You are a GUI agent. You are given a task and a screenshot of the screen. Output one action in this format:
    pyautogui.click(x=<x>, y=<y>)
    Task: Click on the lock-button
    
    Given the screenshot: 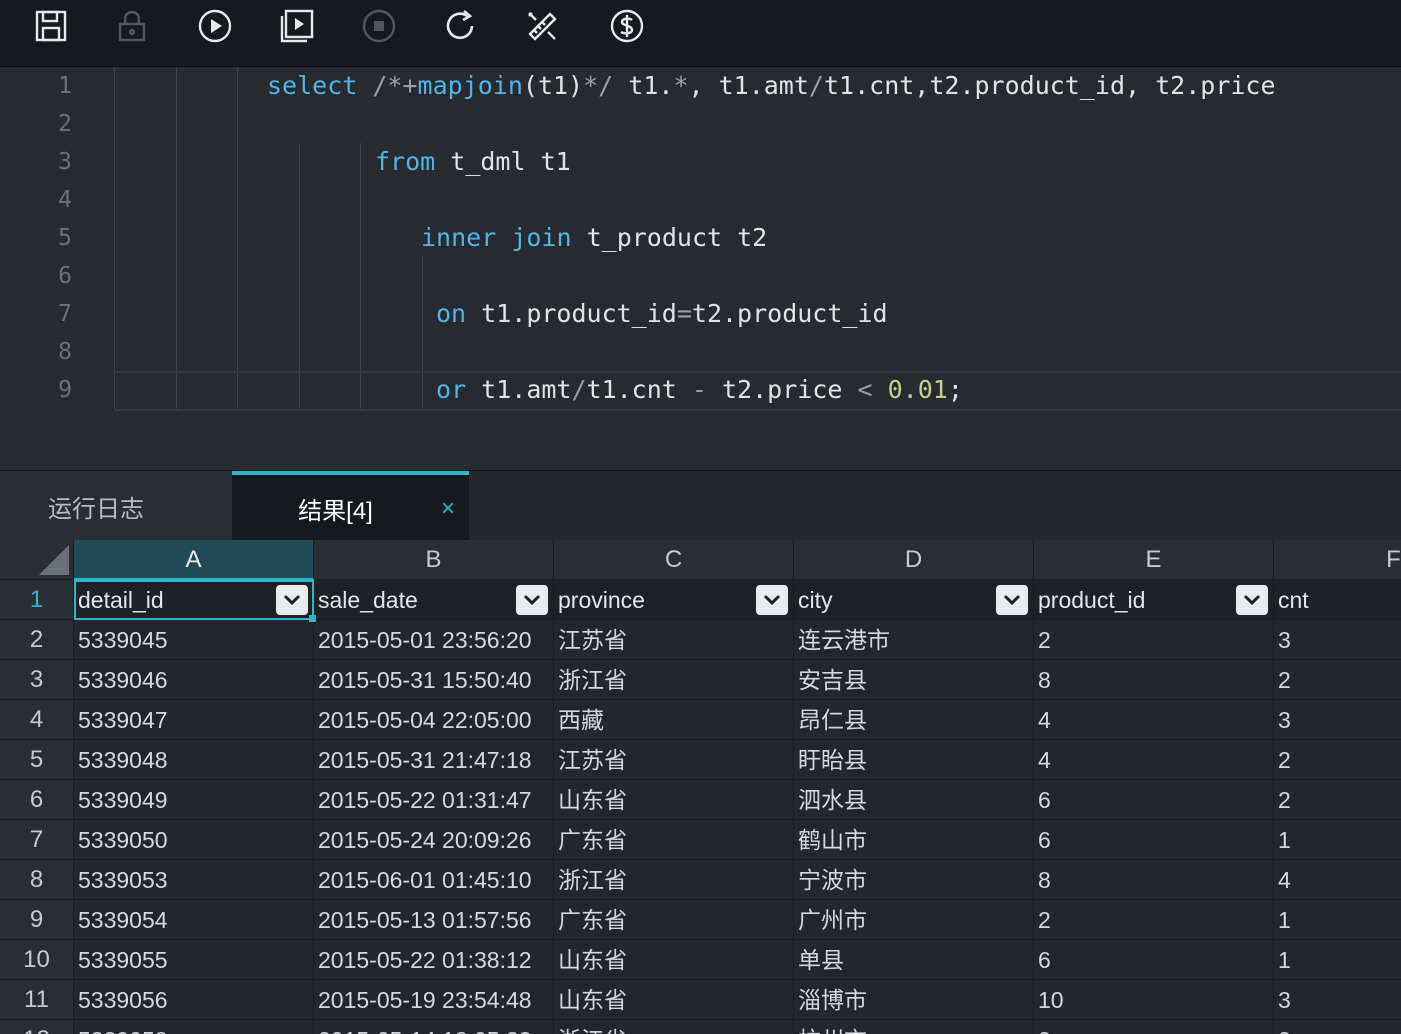 What is the action you would take?
    pyautogui.click(x=132, y=26)
    